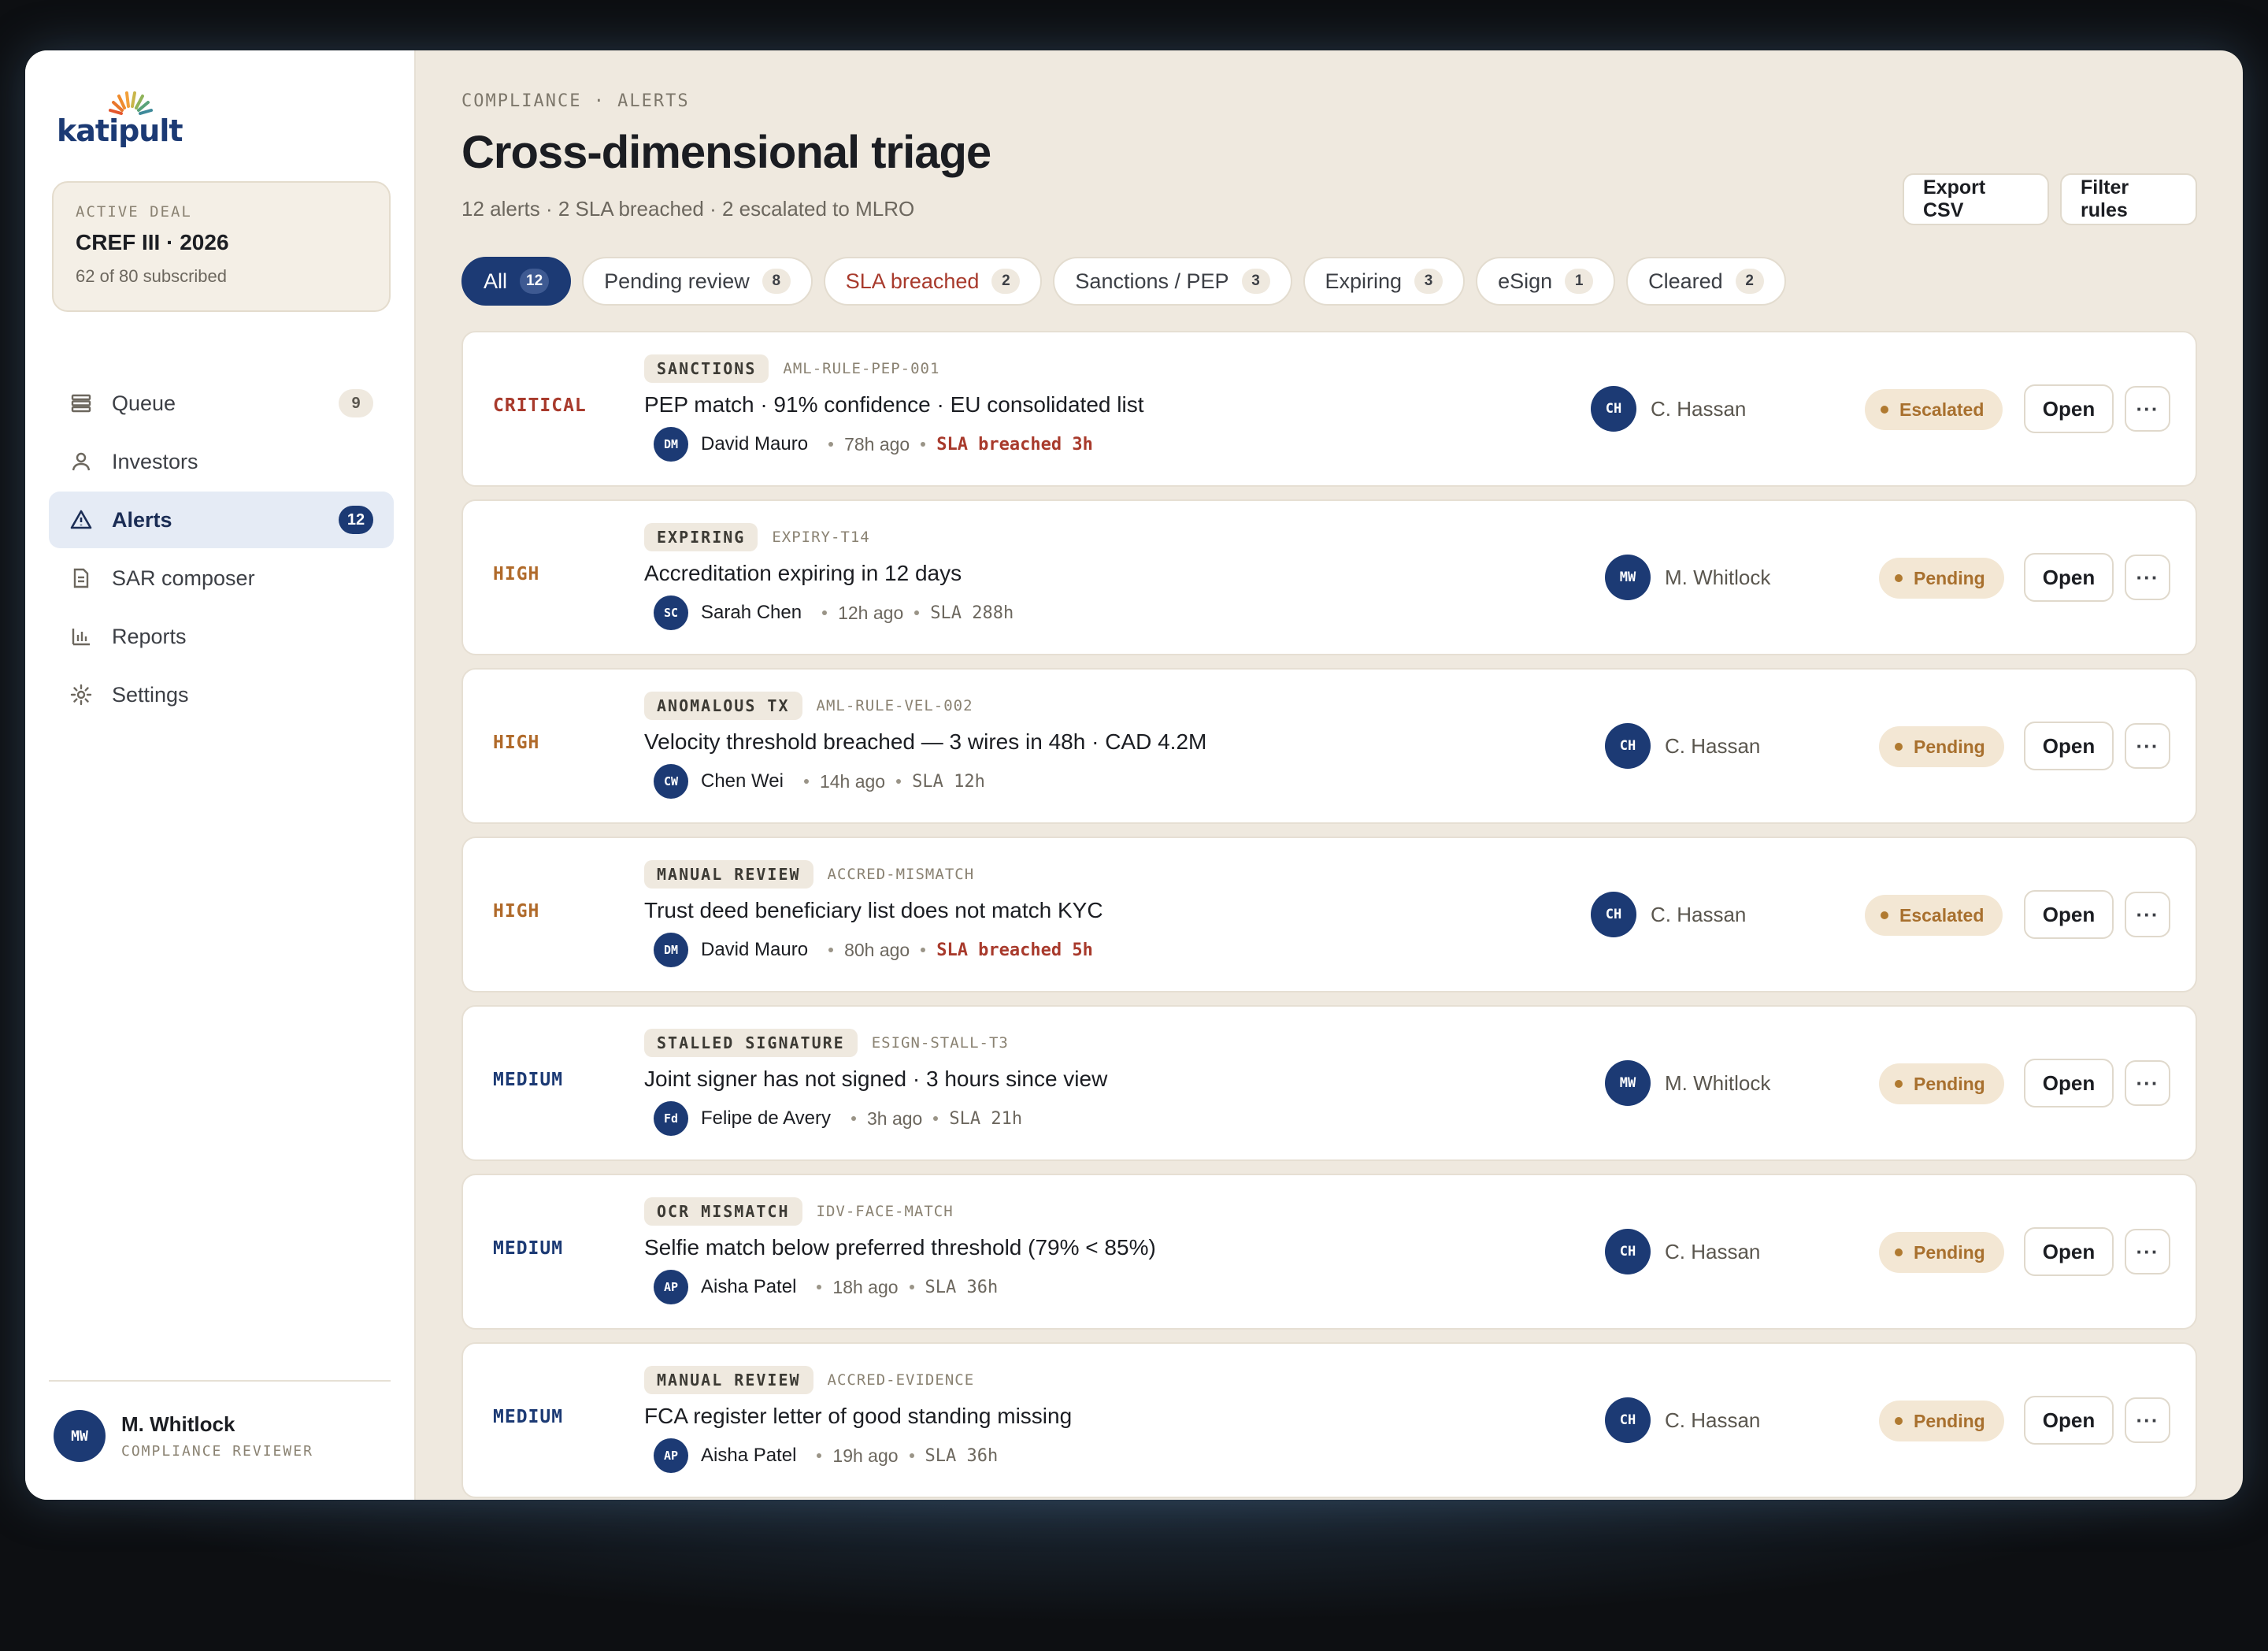 The height and width of the screenshot is (1651, 2268). Describe the element at coordinates (1941, 409) in the screenshot. I see `status-label: Escalated` at that location.